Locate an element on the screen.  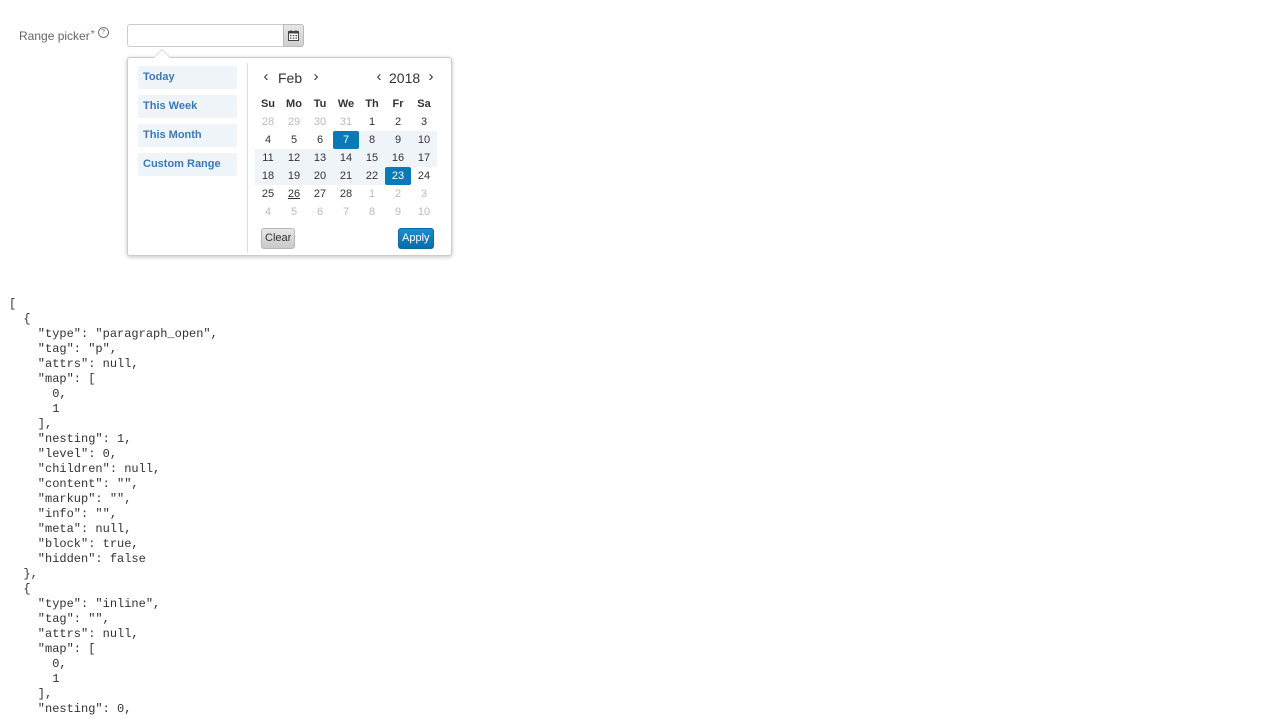
prev-month-icon: ‹ is located at coordinates (266, 78).